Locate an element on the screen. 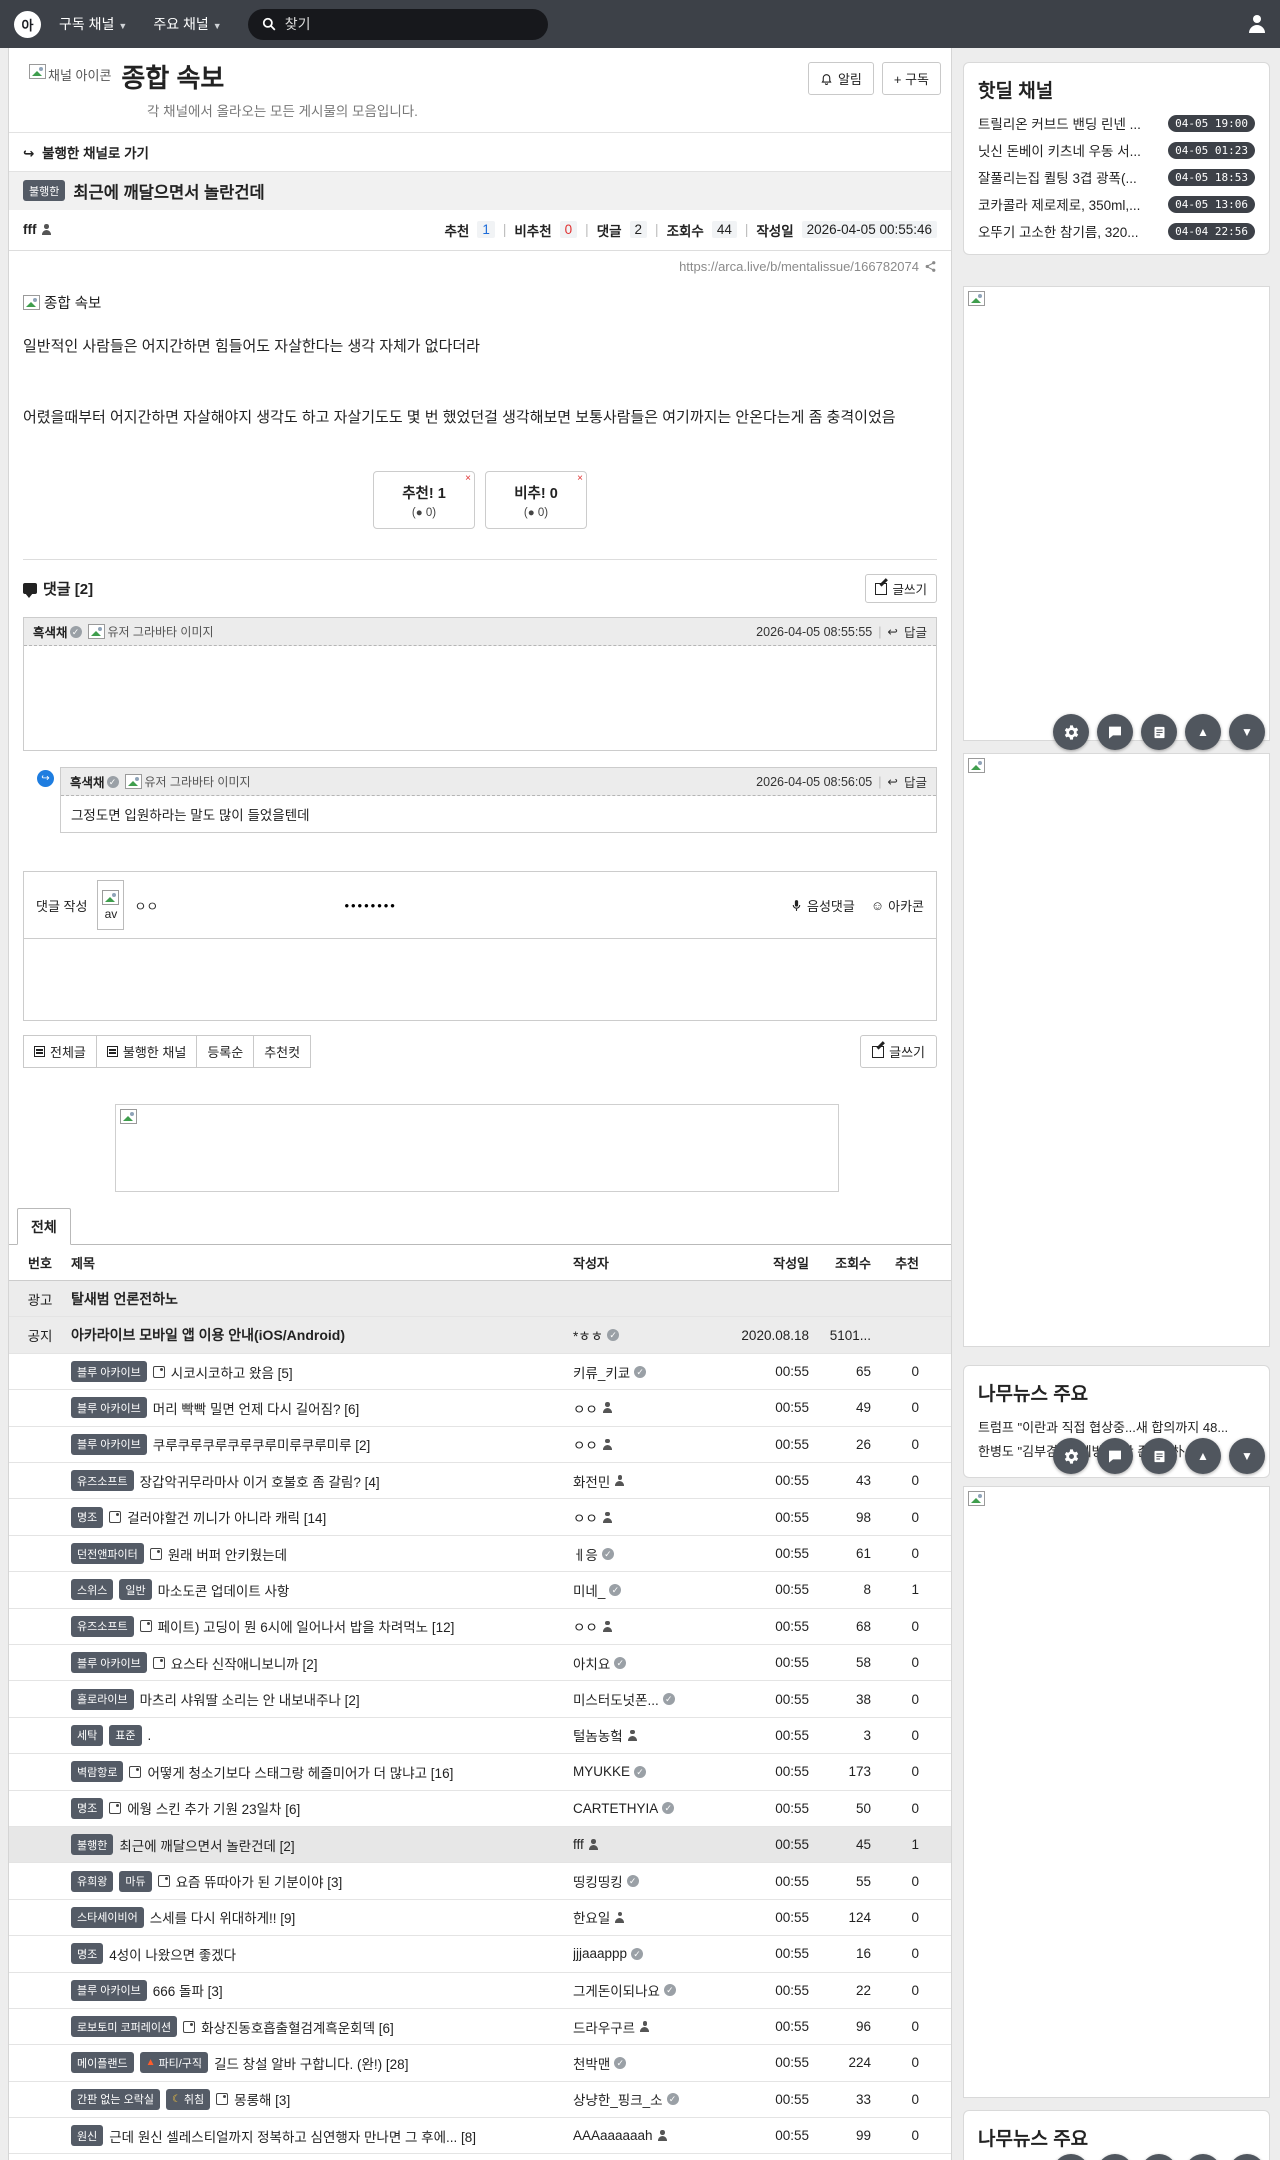 This screenshot has height=2160, width=1280. board-write-button: 글쓰기 is located at coordinates (898, 1052).